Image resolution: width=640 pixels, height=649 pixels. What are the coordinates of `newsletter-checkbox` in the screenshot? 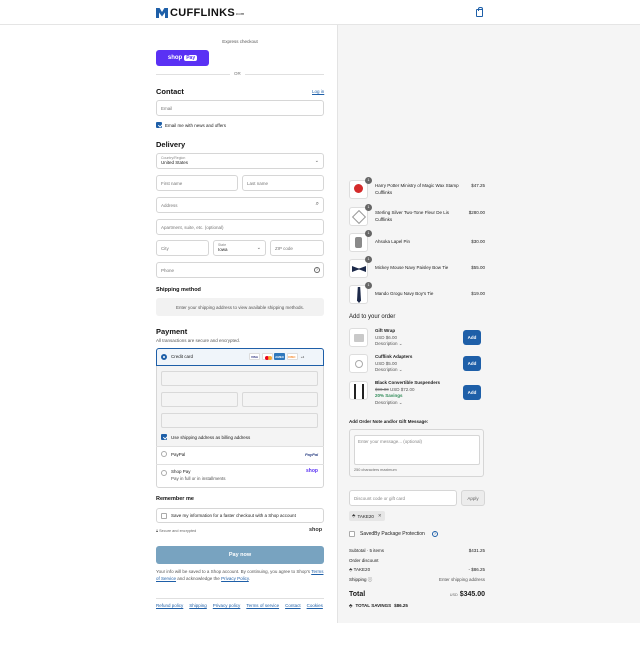 It's located at (159, 125).